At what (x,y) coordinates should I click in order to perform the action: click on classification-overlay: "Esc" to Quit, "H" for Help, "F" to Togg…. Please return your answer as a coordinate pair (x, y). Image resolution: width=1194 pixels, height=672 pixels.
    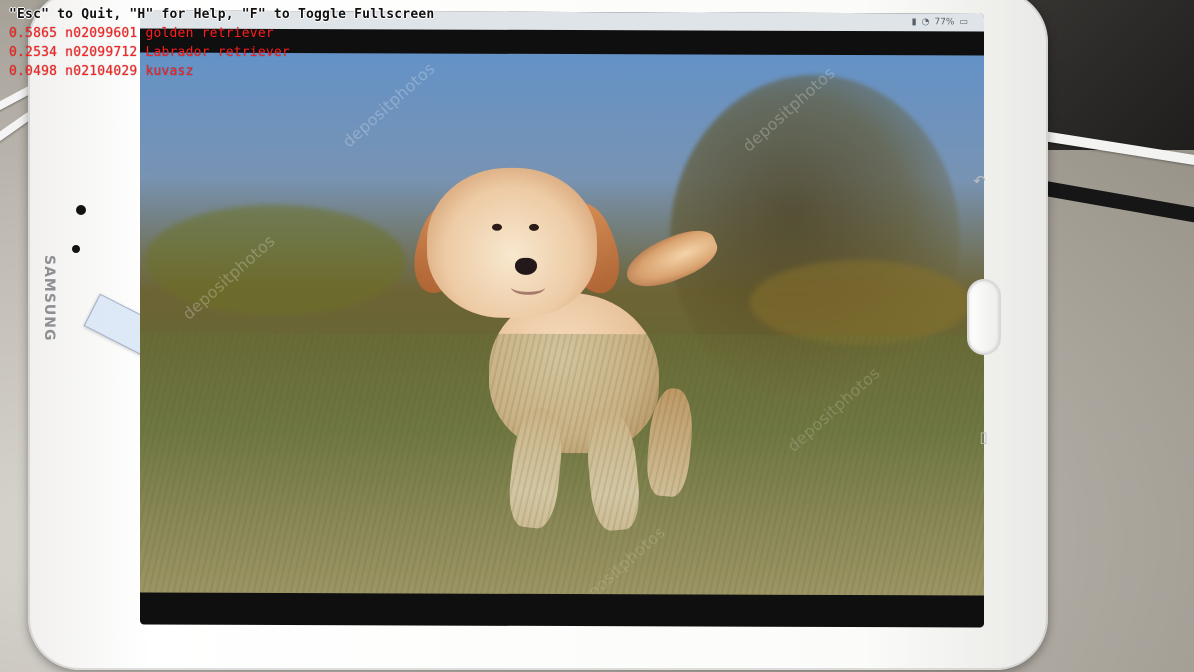
    Looking at the image, I should click on (221, 43).